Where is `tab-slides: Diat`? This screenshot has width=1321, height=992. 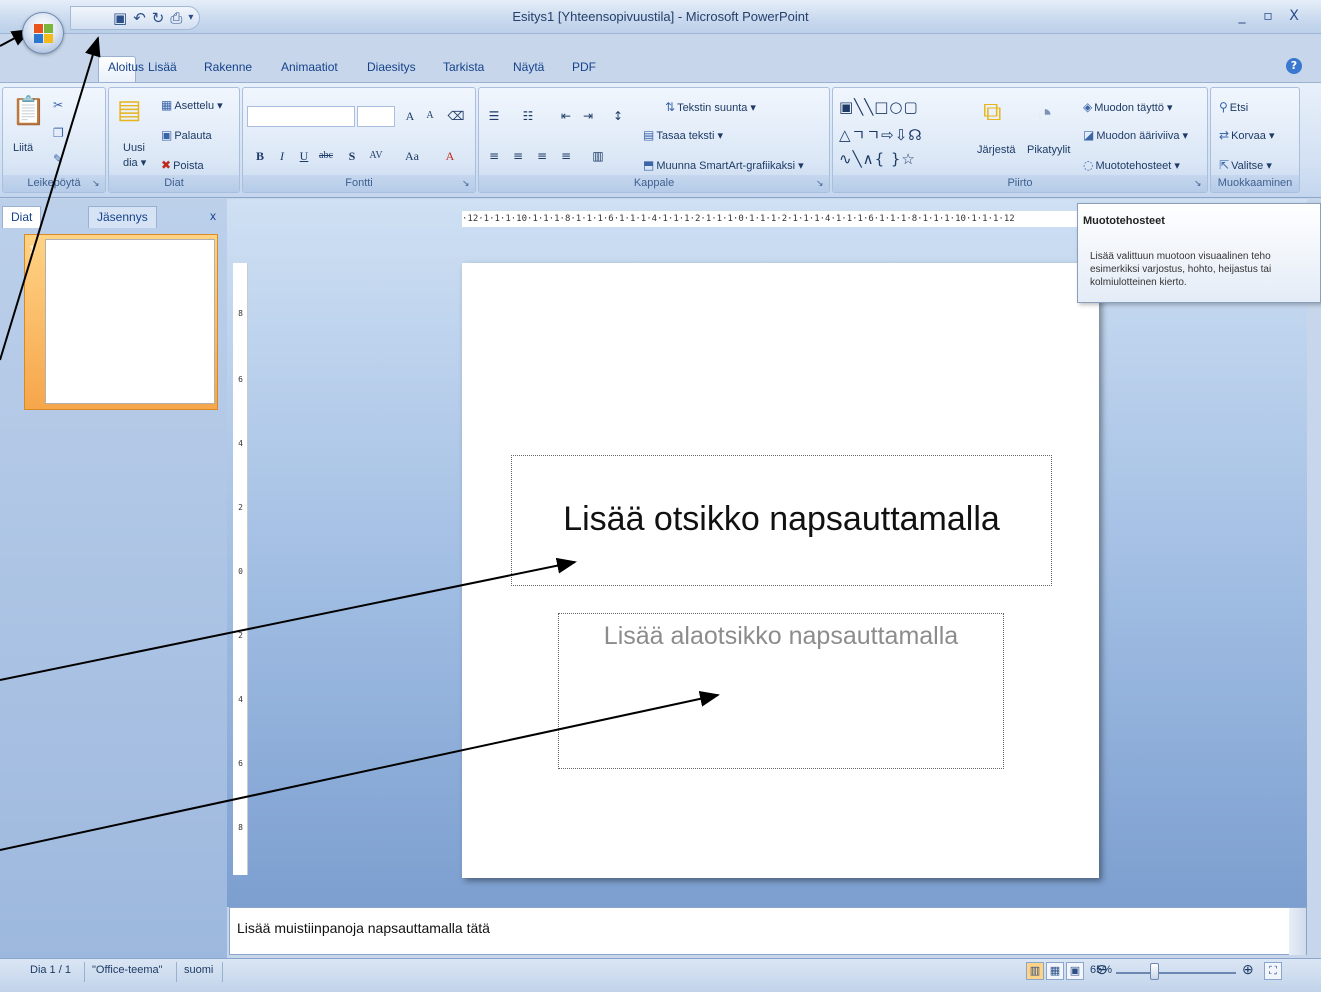
tab-slides: Diat is located at coordinates (22, 217).